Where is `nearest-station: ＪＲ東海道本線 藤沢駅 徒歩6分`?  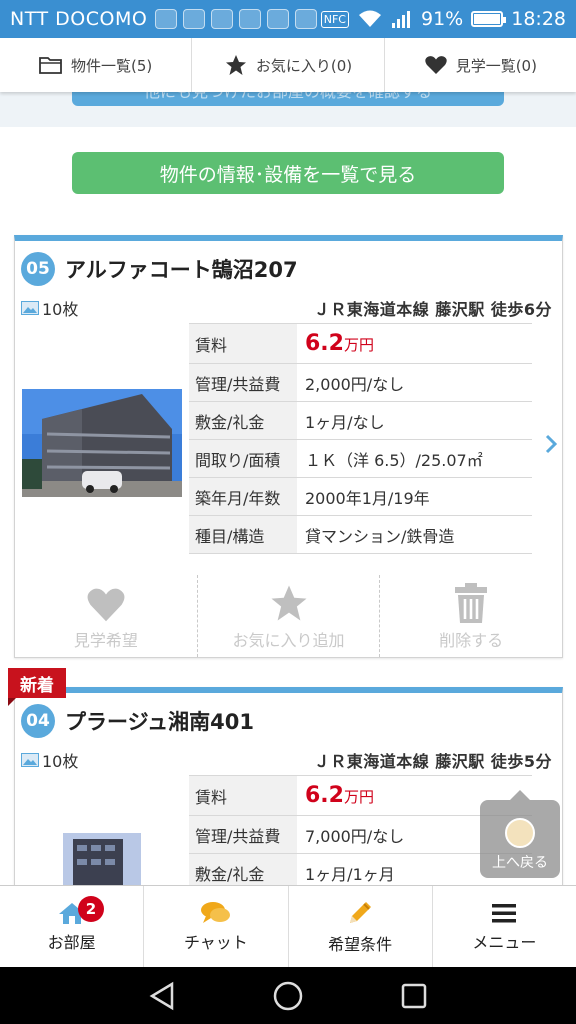
nearest-station: ＪＲ東海道本線 藤沢駅 徒歩6分 is located at coordinates (432, 309).